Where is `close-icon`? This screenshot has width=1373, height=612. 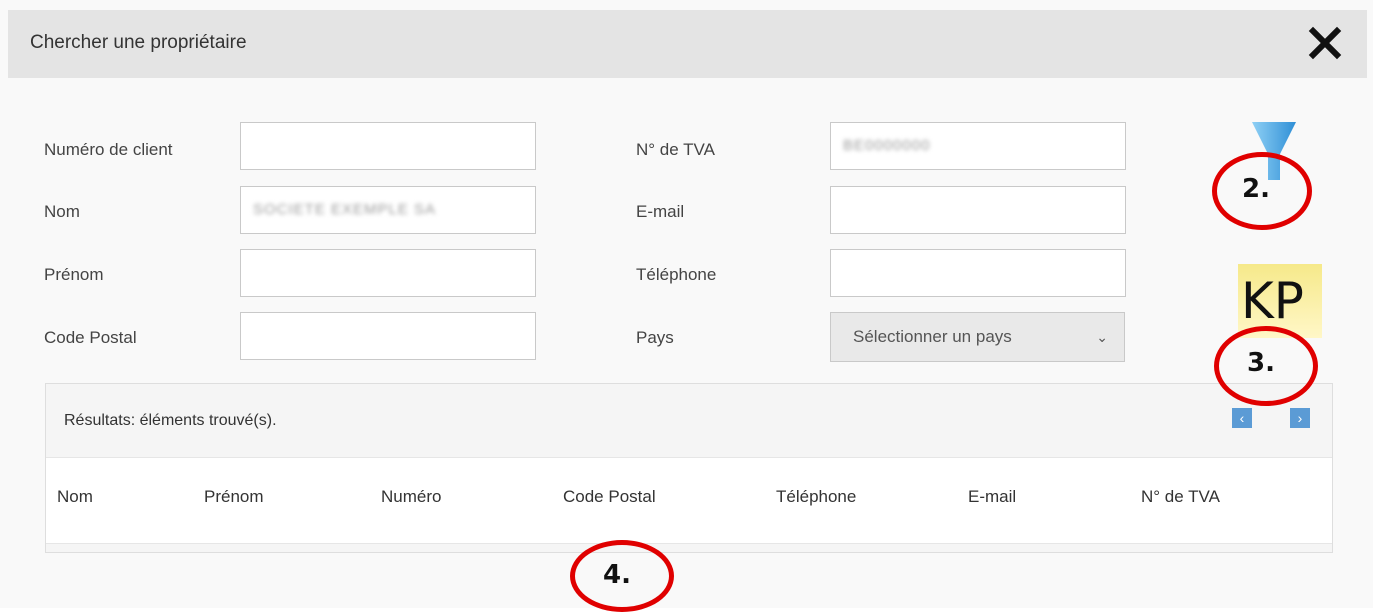 close-icon is located at coordinates (1325, 43).